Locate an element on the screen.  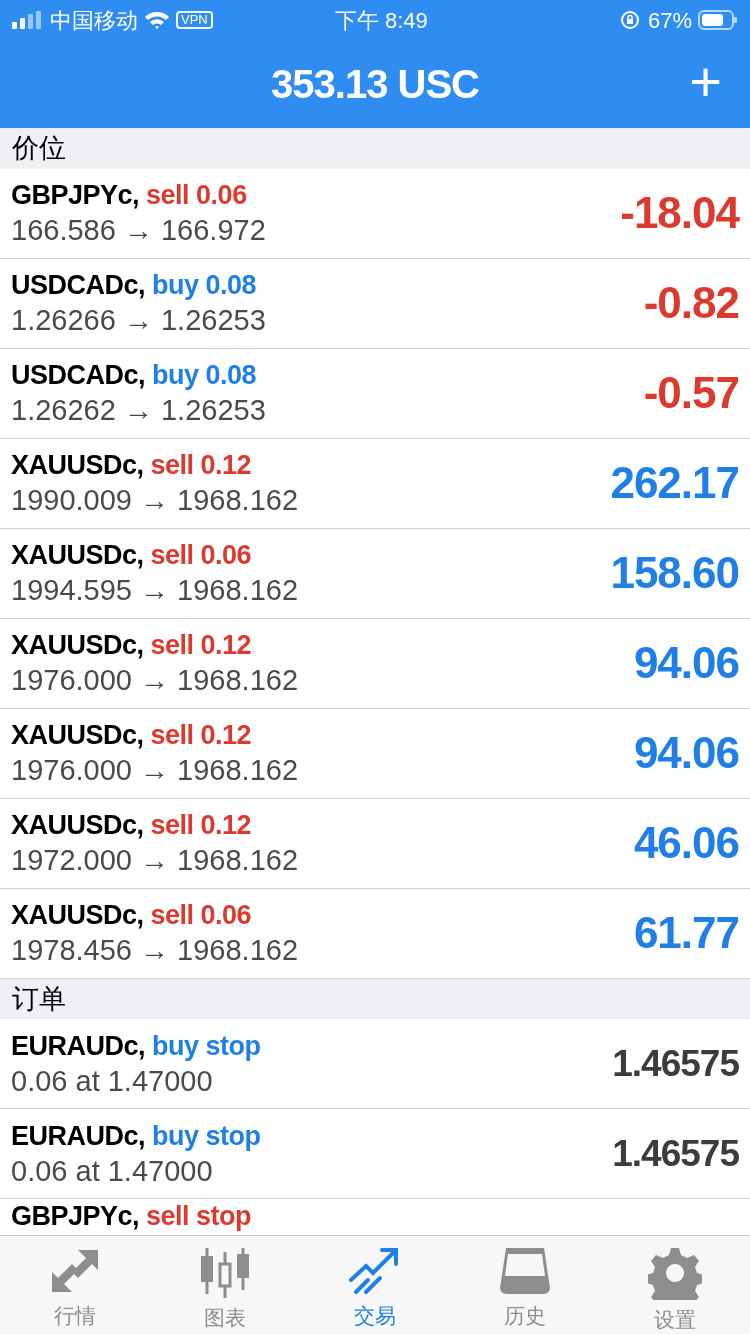
price-range: 1994.595 → 1968.162 is located at coordinates (155, 590).